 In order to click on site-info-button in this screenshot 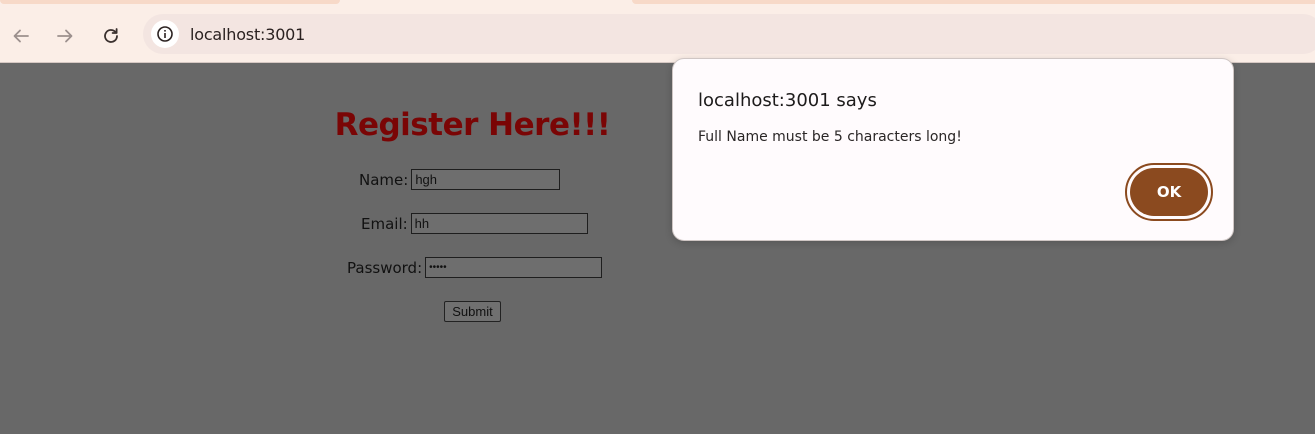, I will do `click(165, 34)`.